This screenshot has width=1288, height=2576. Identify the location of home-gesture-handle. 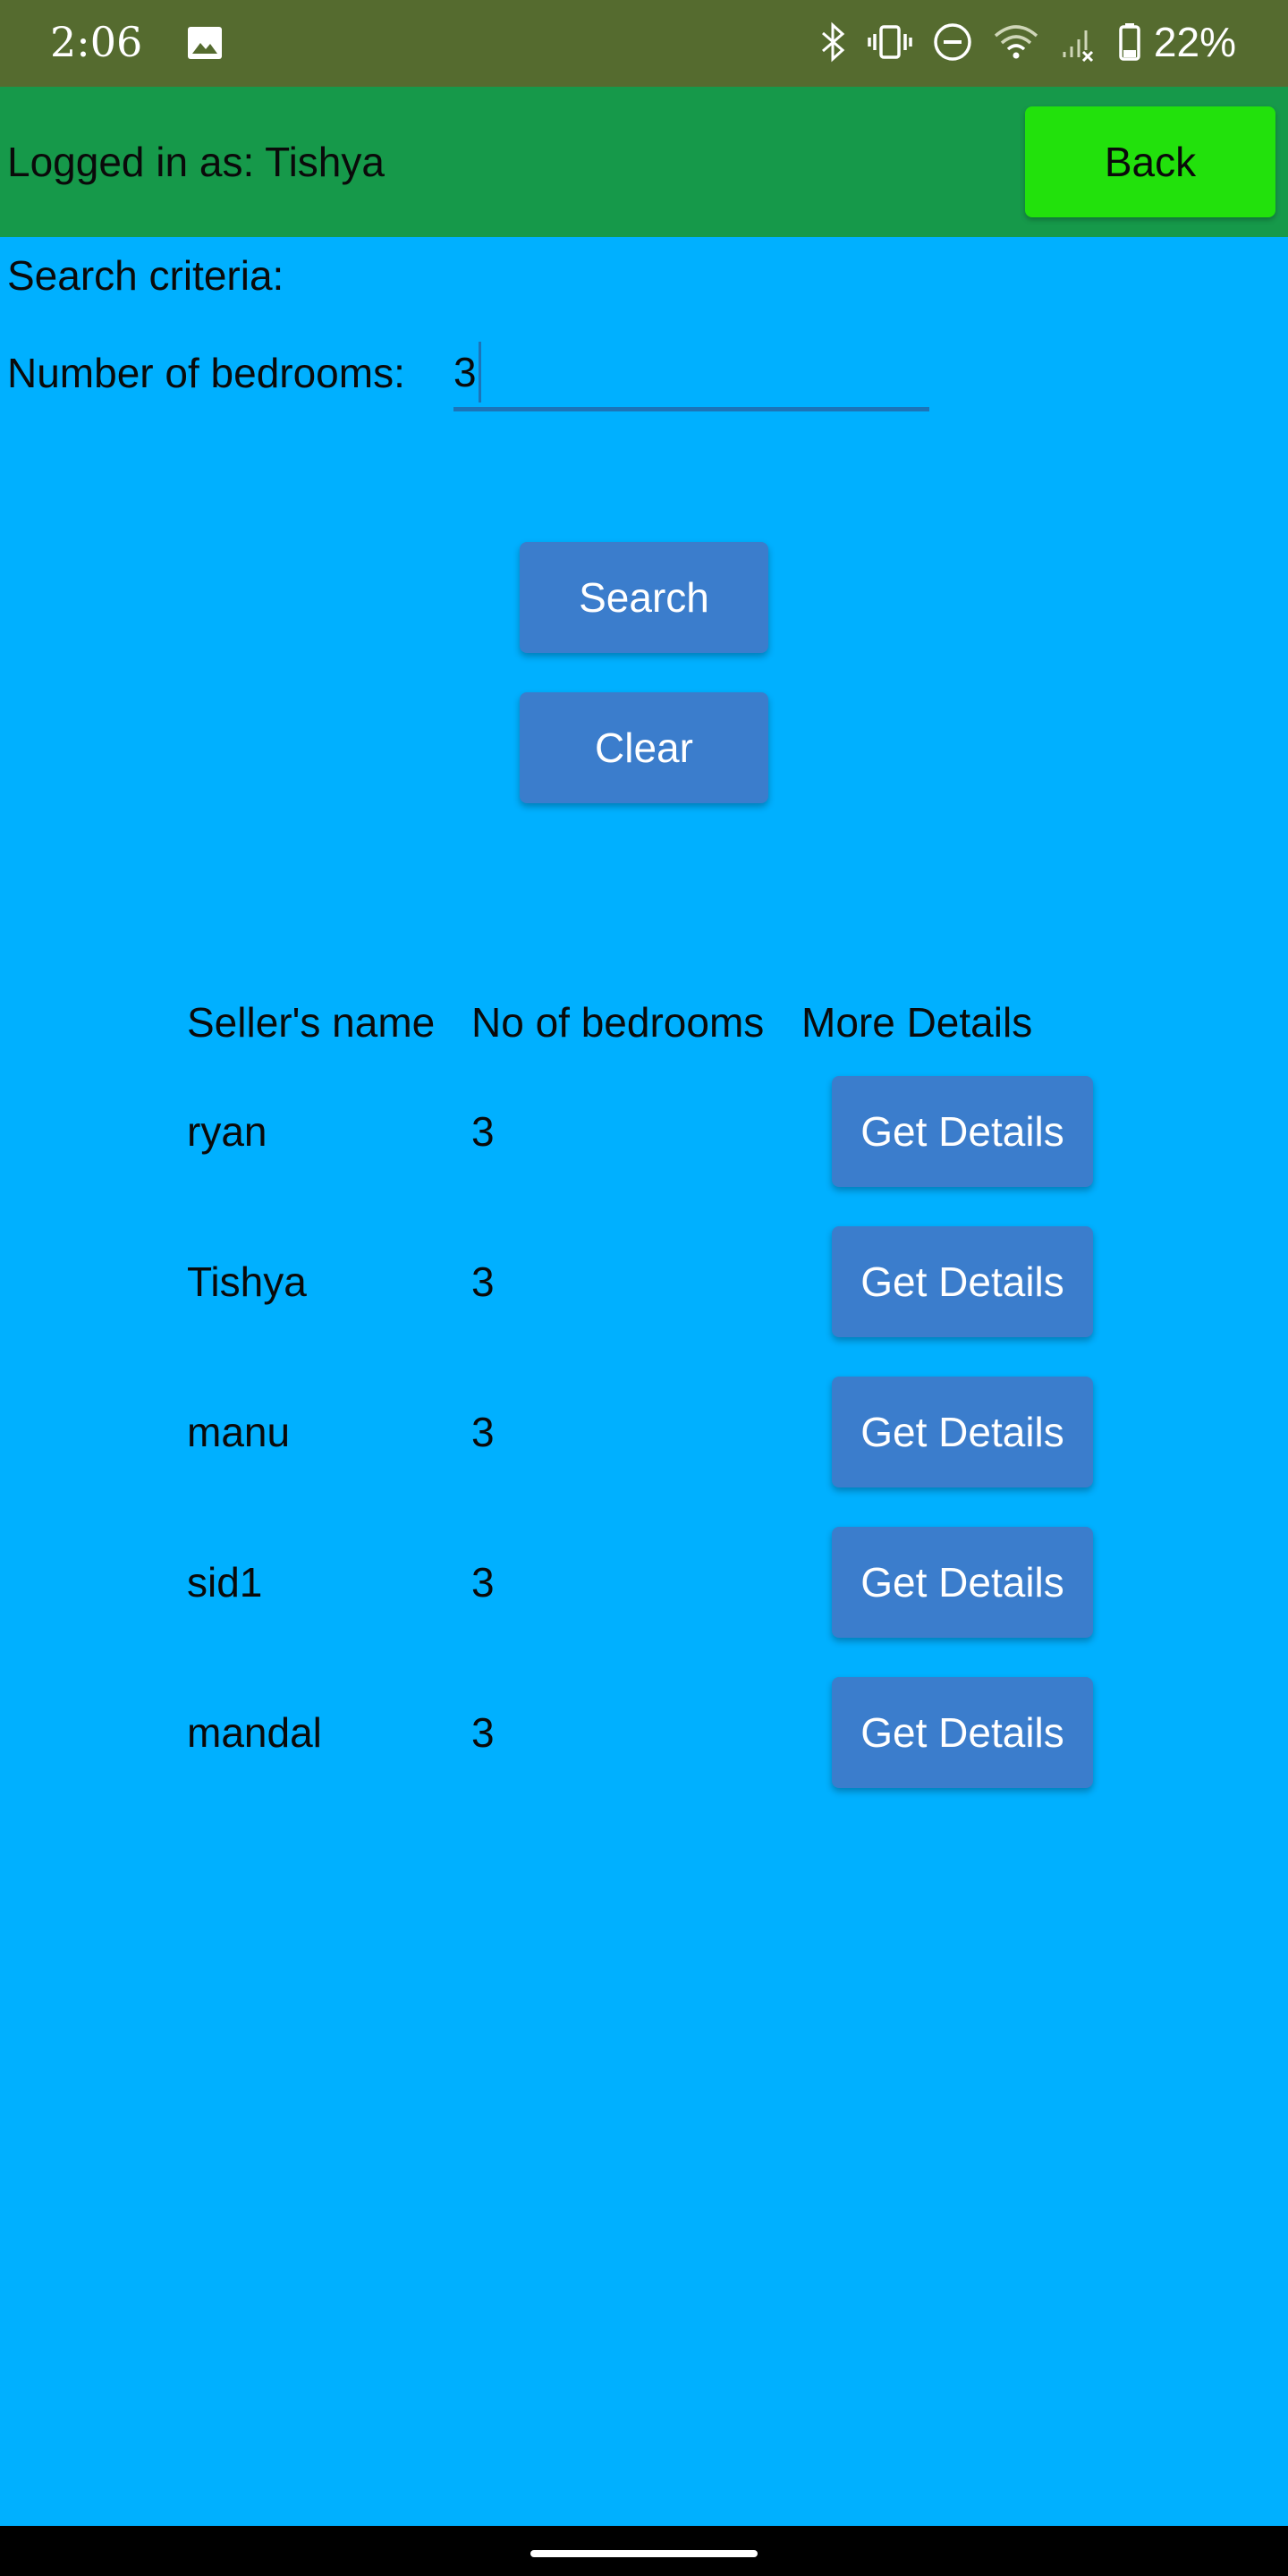
(644, 2553).